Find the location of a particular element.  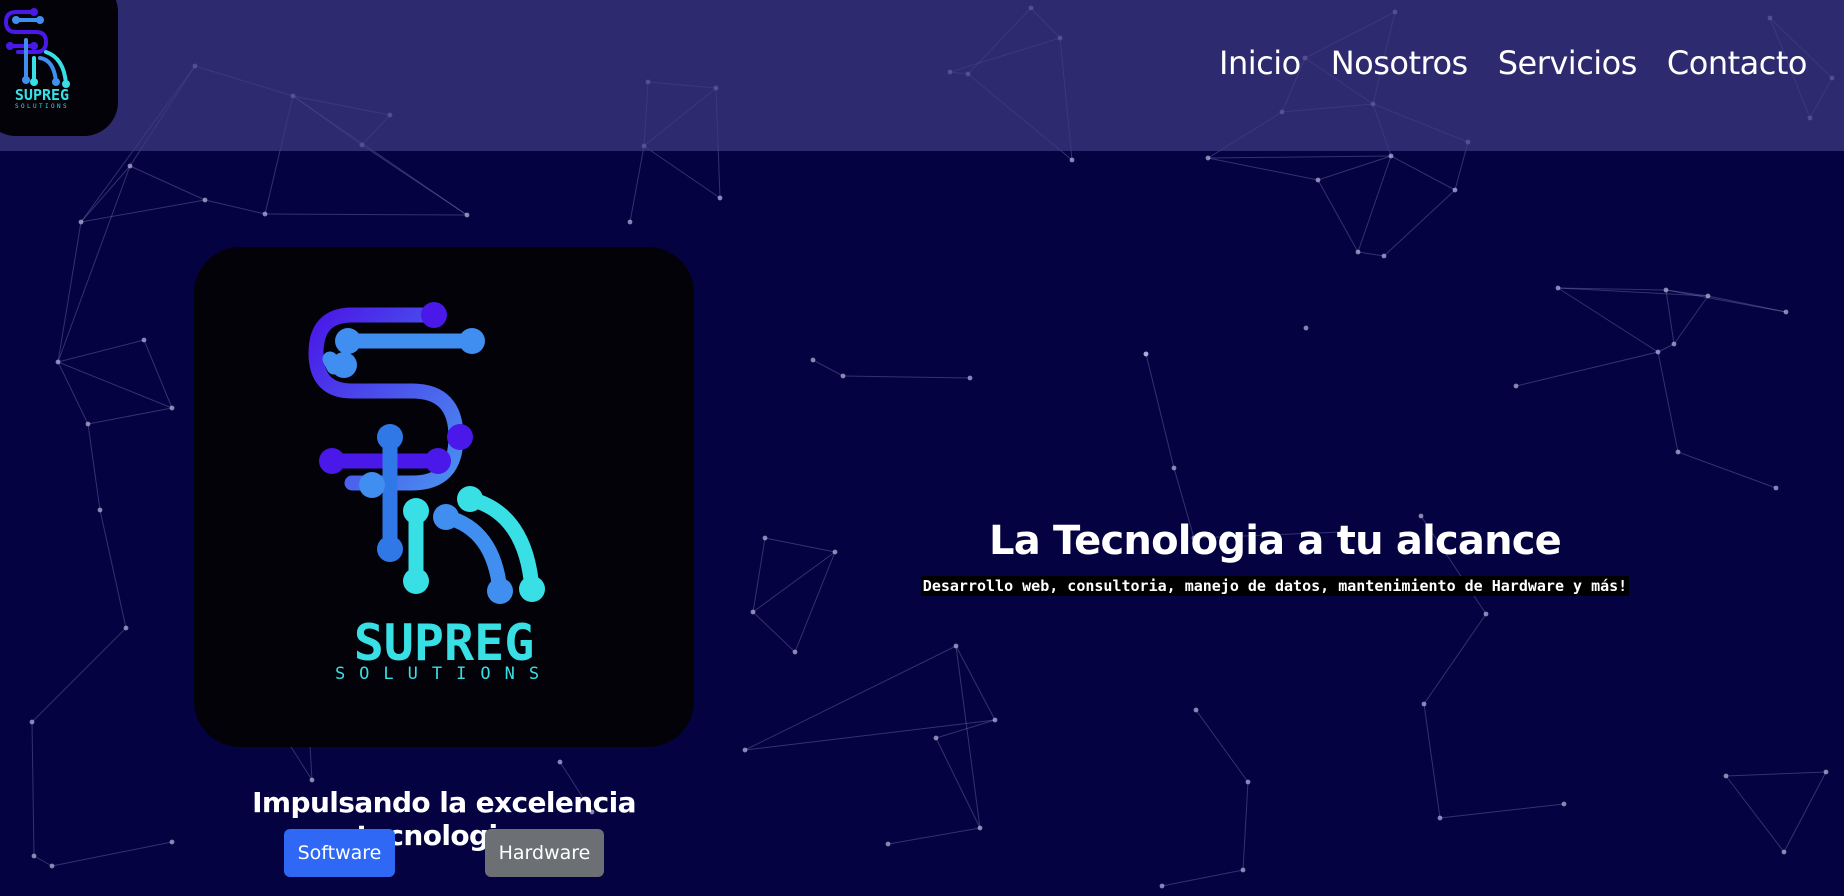

nav-links: Inicio Nosotros Servicios Contacto is located at coordinates (1513, 63).